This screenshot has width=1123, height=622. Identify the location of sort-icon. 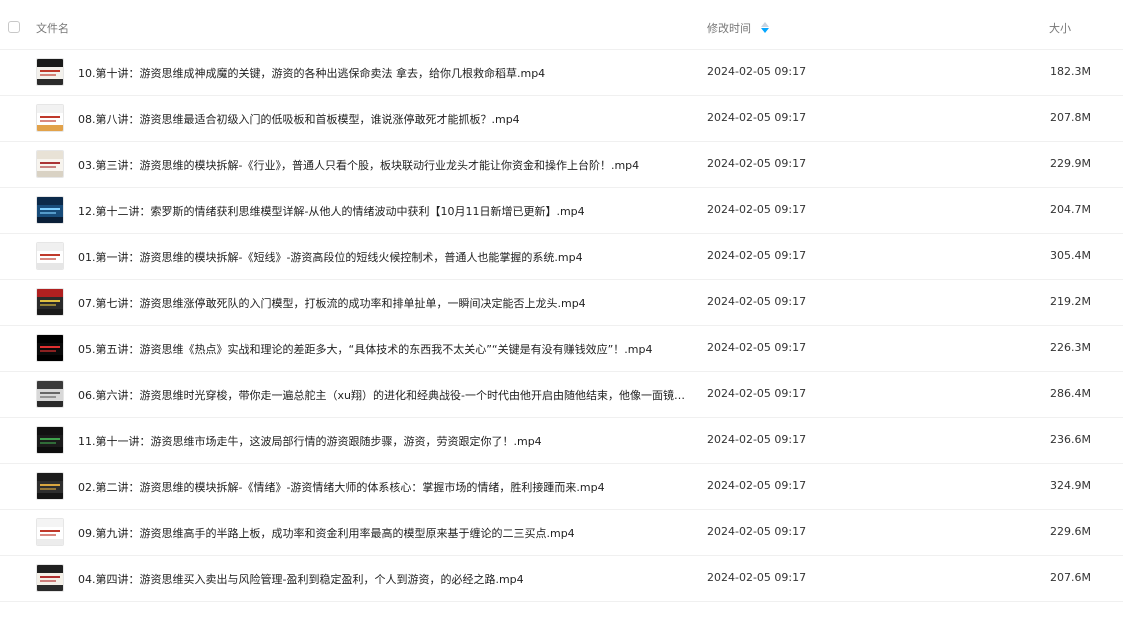
(765, 28).